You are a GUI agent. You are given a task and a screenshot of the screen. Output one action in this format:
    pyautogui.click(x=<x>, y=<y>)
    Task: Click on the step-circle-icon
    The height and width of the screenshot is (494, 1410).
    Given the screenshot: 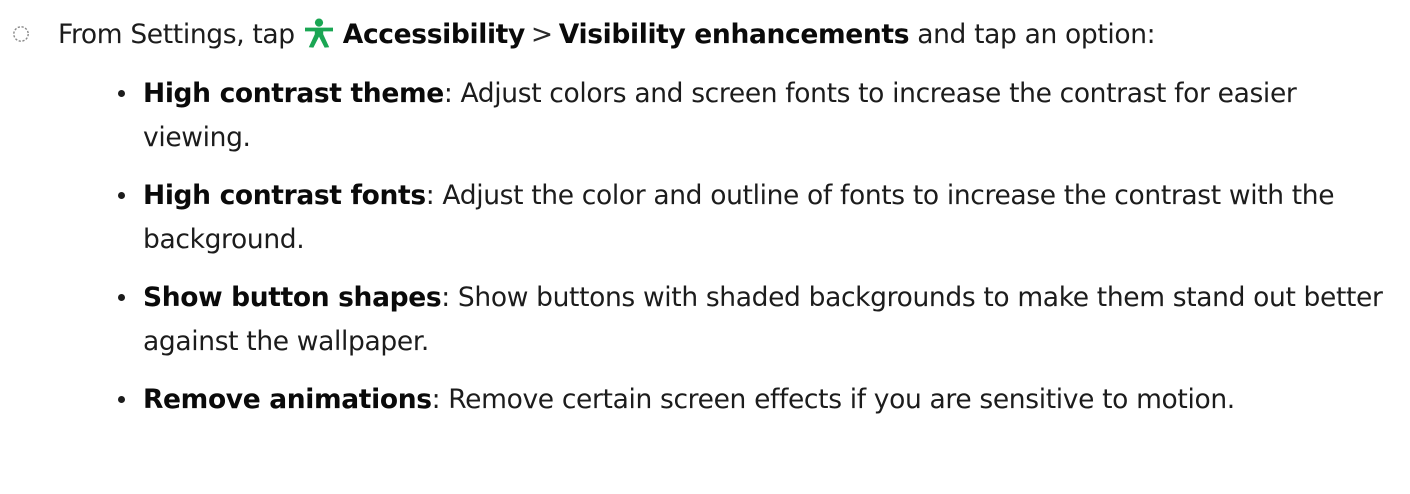 What is the action you would take?
    pyautogui.click(x=21, y=34)
    